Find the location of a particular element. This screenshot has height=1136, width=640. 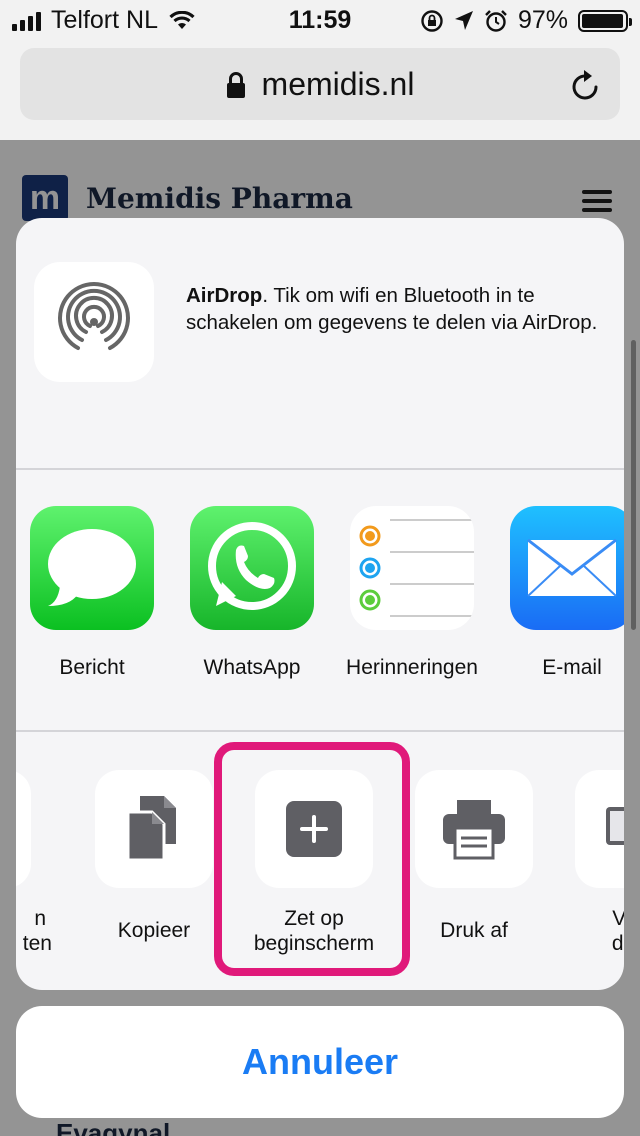

app-label: WhatsApp is located at coordinates (252, 667).